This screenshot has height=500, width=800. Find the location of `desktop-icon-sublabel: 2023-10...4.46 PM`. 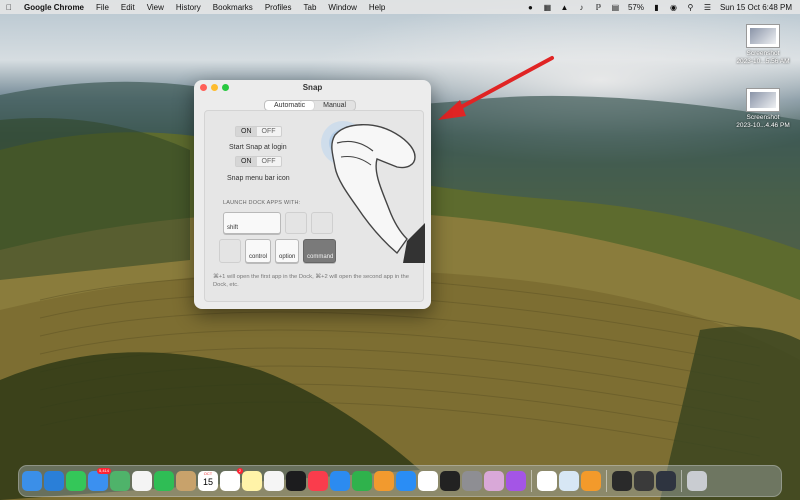

desktop-icon-sublabel: 2023-10...4.46 PM is located at coordinates (763, 125).